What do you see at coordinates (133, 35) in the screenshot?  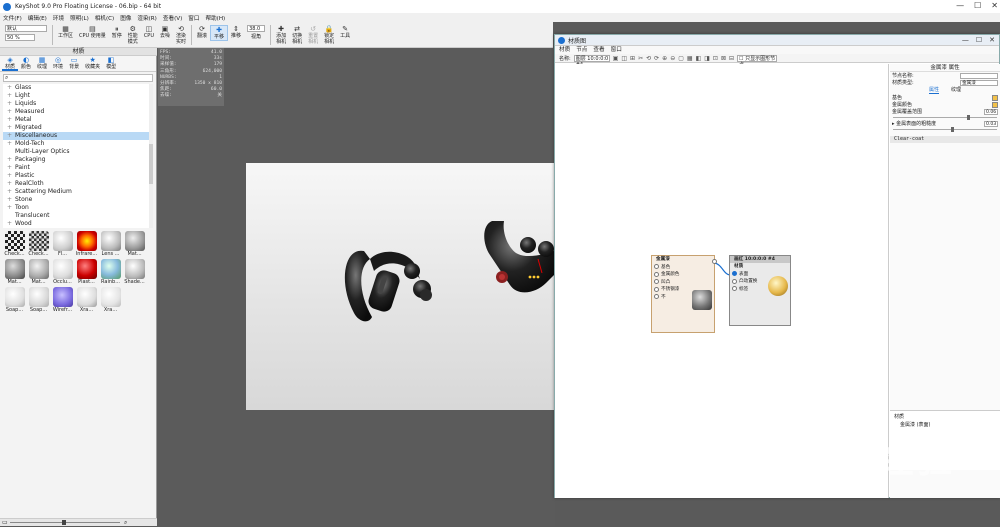 I see `tool-performance-mode-button: ⚙ 性能 模式` at bounding box center [133, 35].